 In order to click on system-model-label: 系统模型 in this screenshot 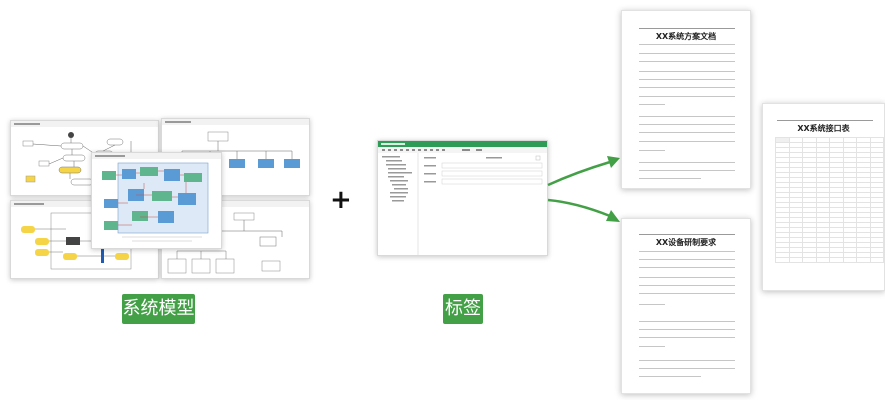, I will do `click(158, 309)`.